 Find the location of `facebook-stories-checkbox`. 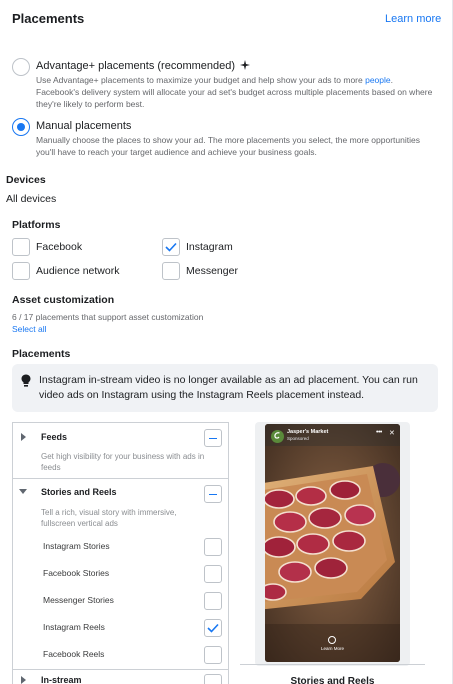

facebook-stories-checkbox is located at coordinates (213, 574).